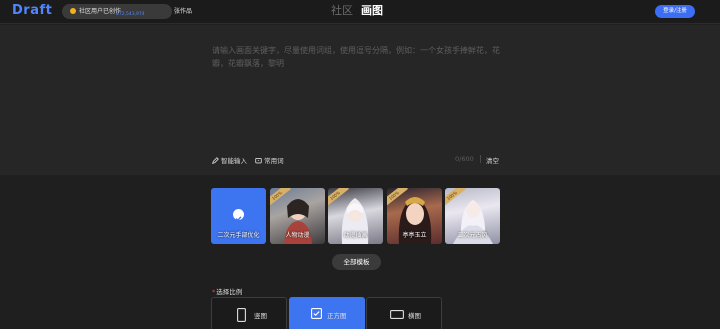 This screenshot has height=329, width=720. Describe the element at coordinates (229, 292) in the screenshot. I see `ratio-title: 选择比例` at that location.